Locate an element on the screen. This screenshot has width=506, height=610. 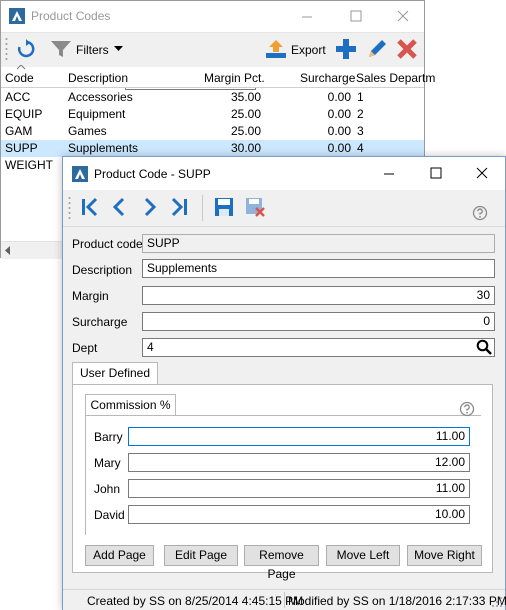
toolbar-separator is located at coordinates (202, 208).